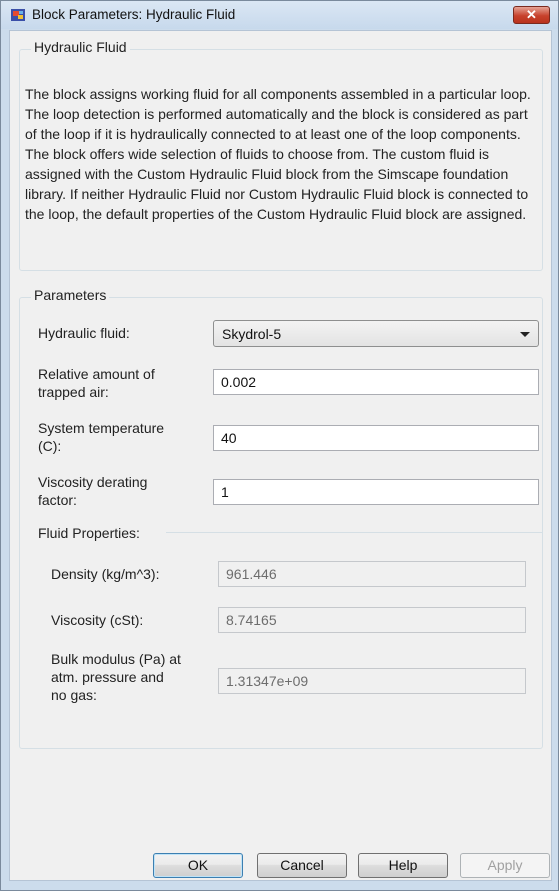 The width and height of the screenshot is (559, 891). What do you see at coordinates (251, 620) in the screenshot?
I see `viscosity-value: 8.74165` at bounding box center [251, 620].